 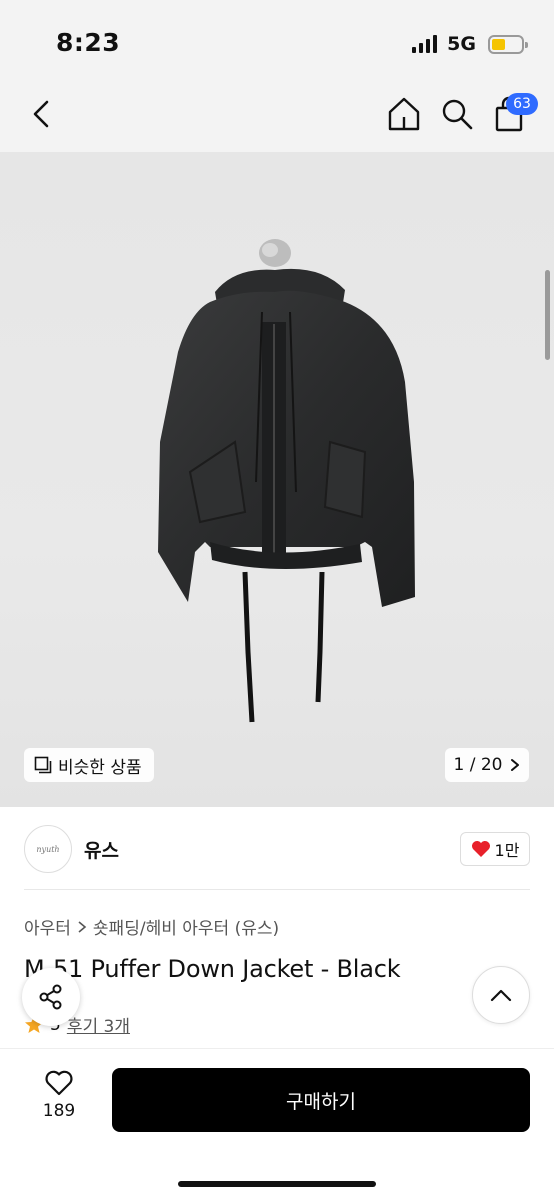 I want to click on status-bar: 8:23 5G, so click(x=277, y=40).